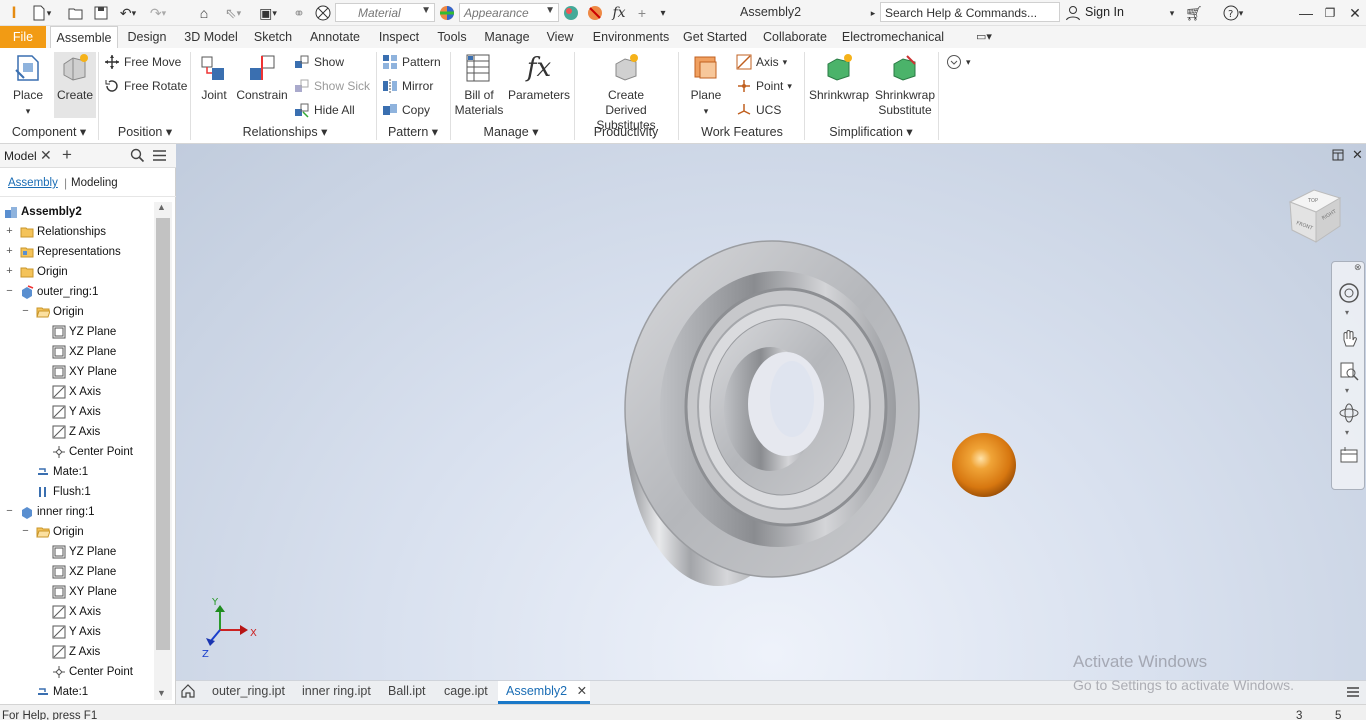 Image resolution: width=1366 pixels, height=720 pixels. I want to click on customize-qat-icon: ▾, so click(663, 13).